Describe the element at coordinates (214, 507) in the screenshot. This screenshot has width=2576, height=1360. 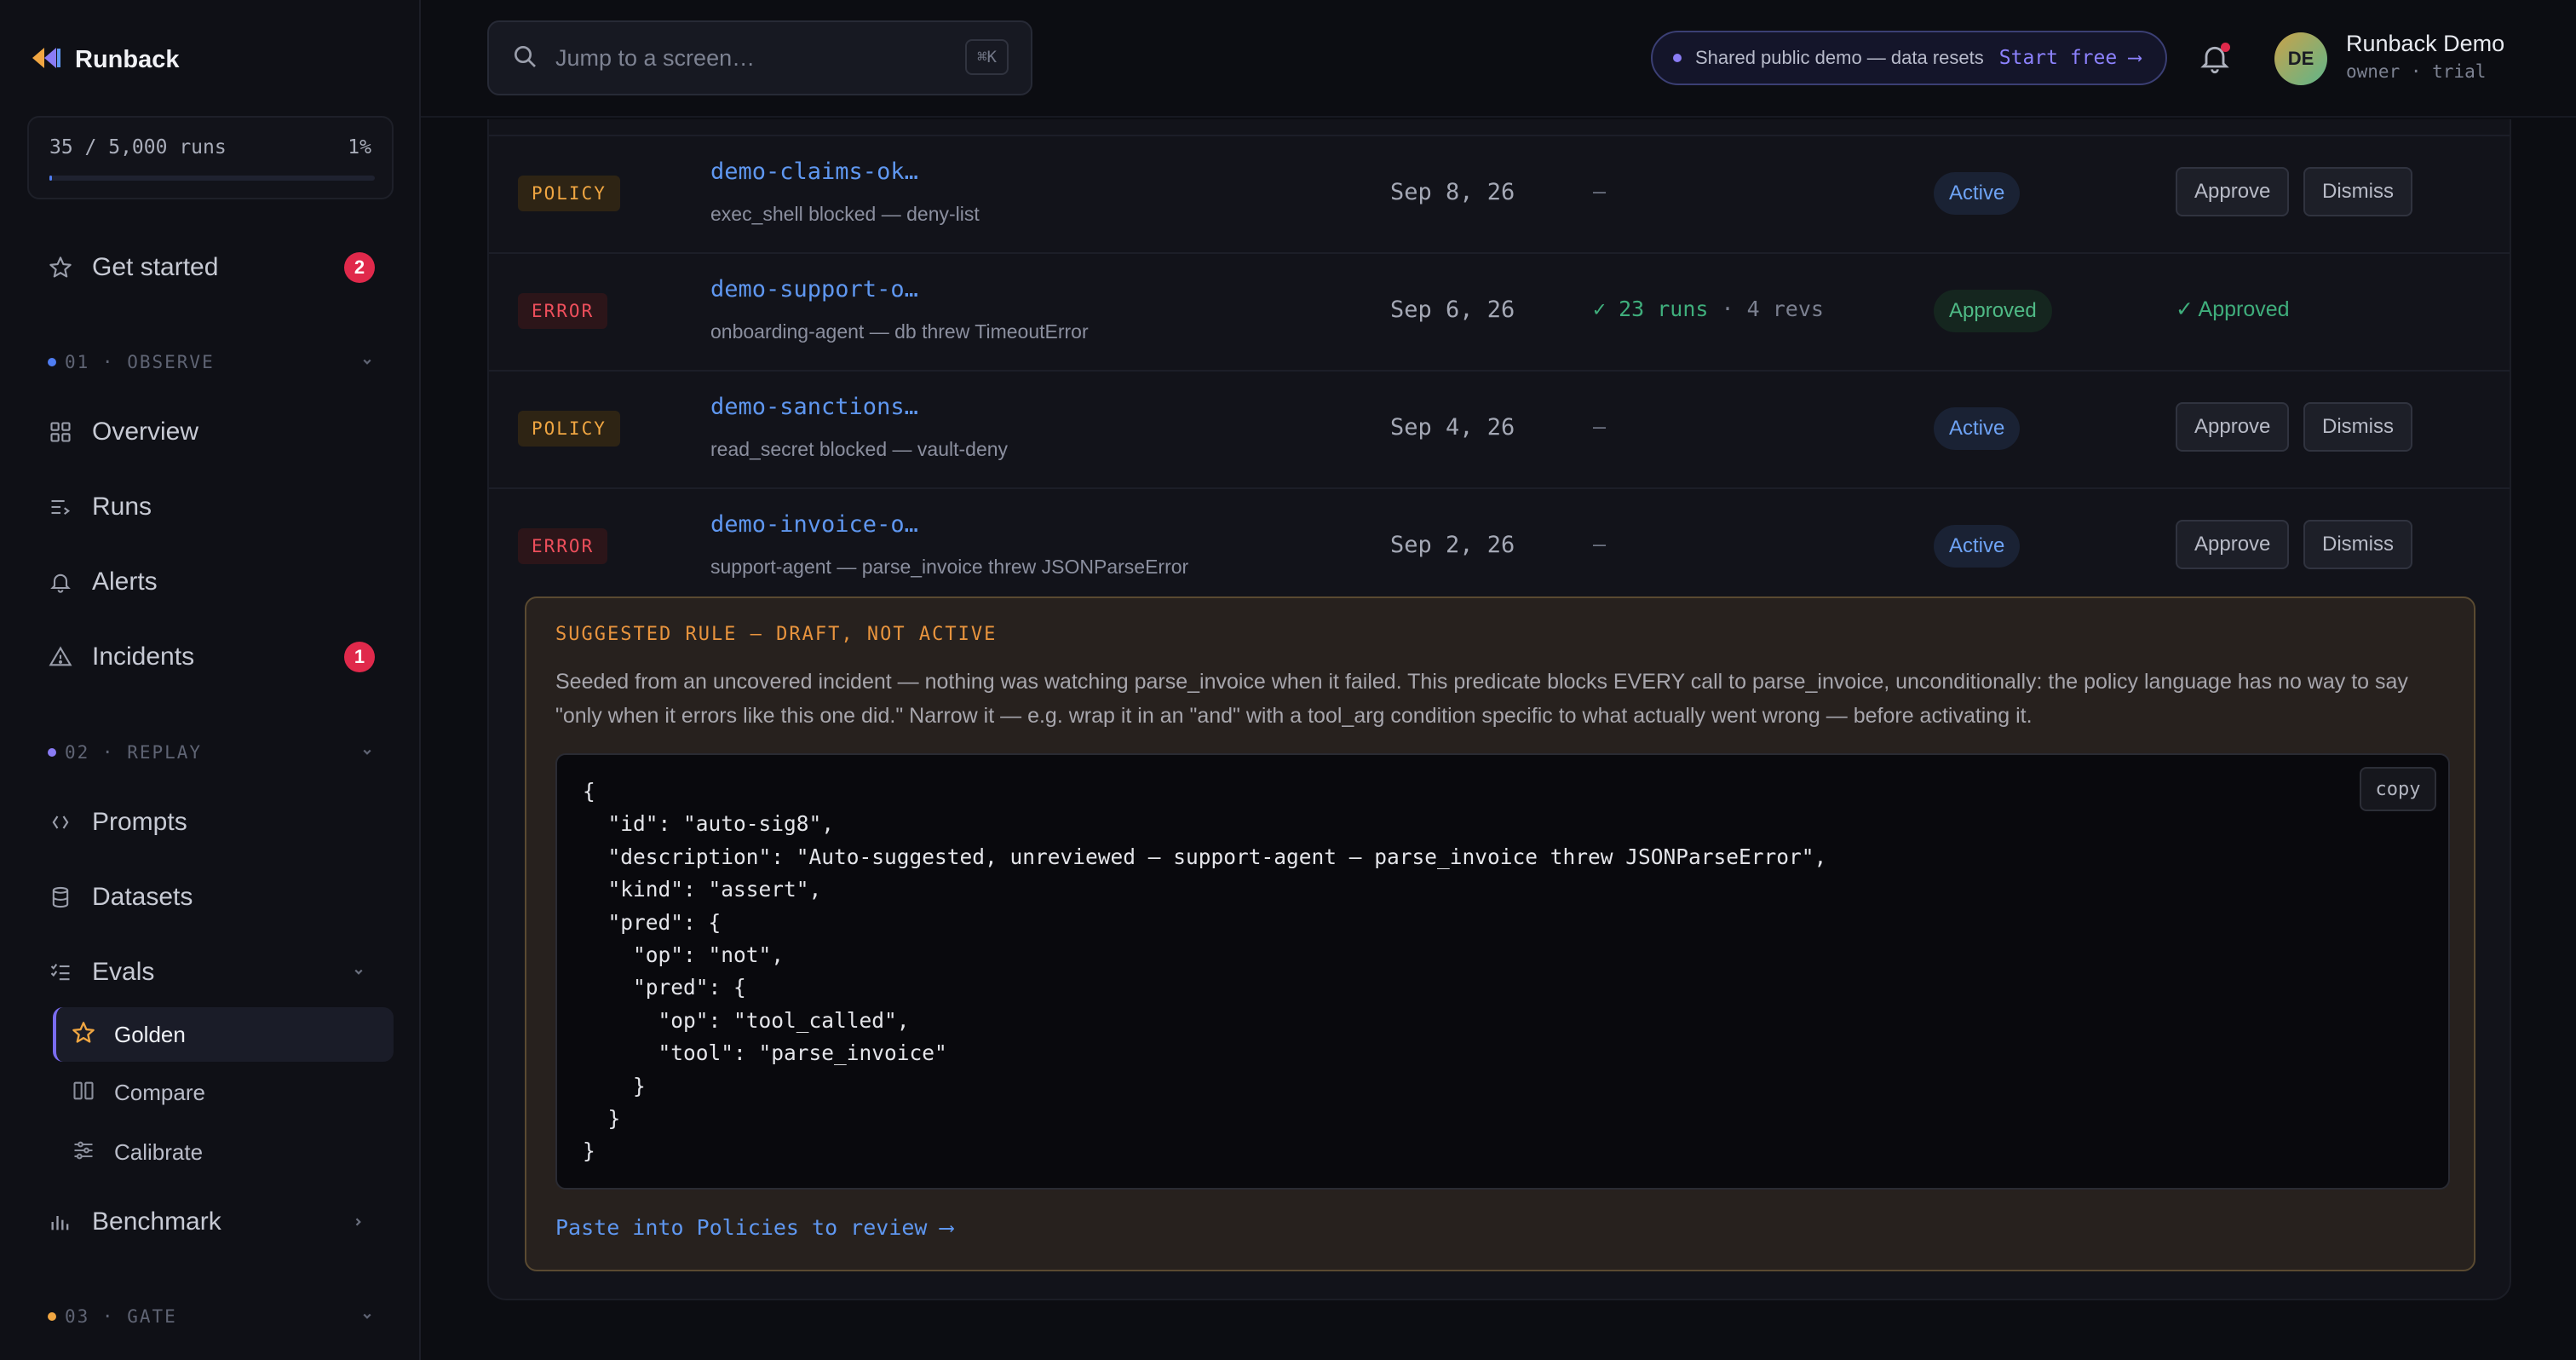
I see `sidebar-item-runs: Runs` at that location.